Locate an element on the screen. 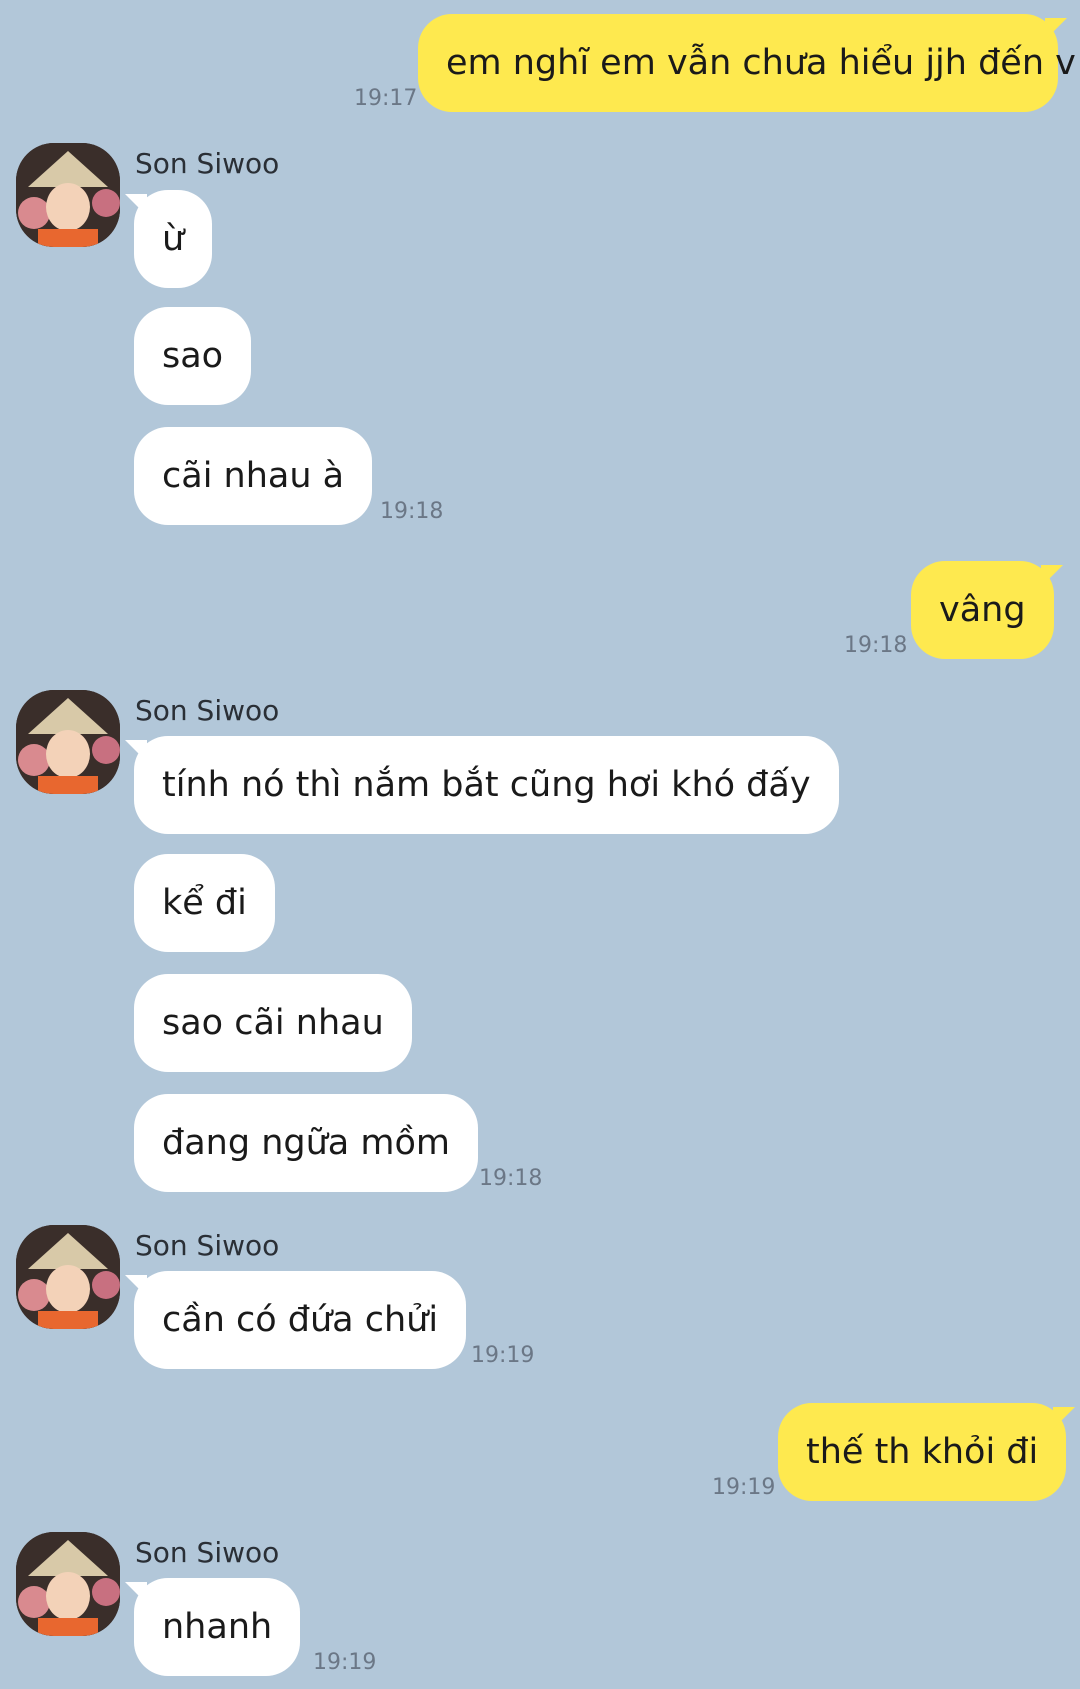 This screenshot has width=1080, height=1689. incoming-message: cãi nhau à is located at coordinates (253, 476).